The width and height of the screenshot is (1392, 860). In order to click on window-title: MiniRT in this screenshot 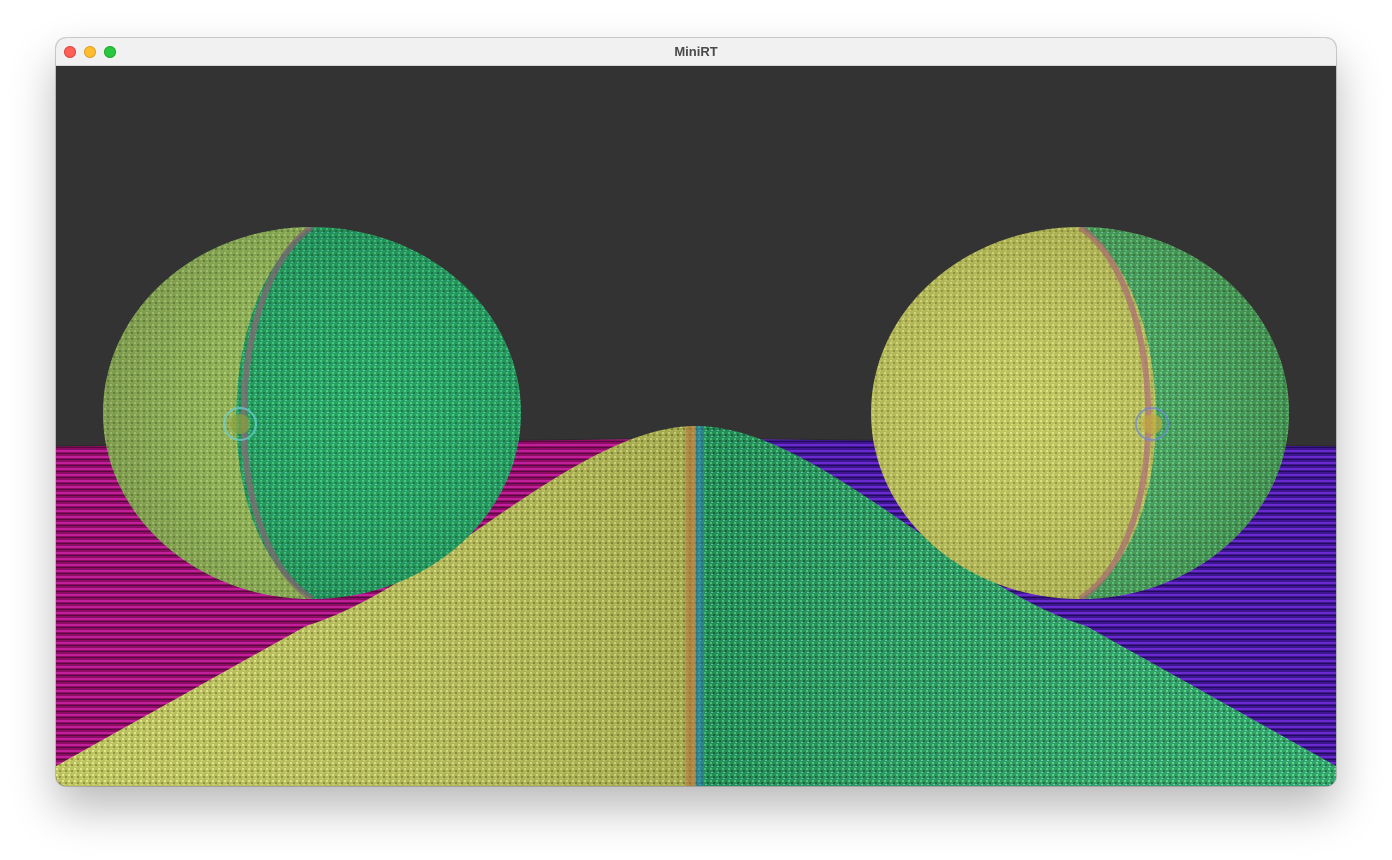, I will do `click(696, 51)`.